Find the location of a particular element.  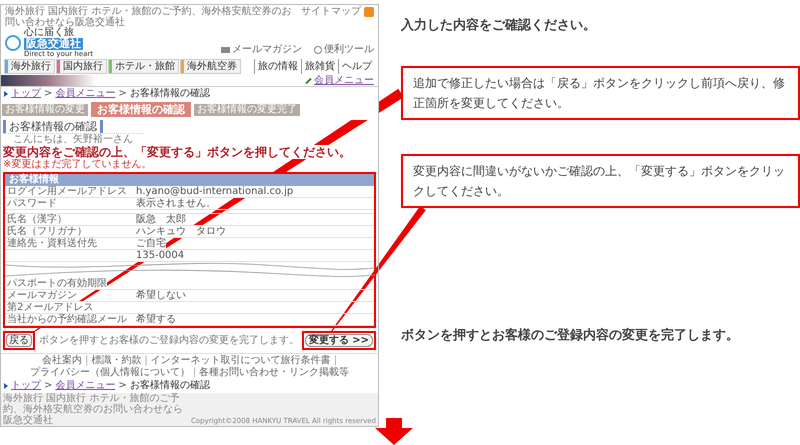

footer-link: 会社案内 is located at coordinates (62, 361).